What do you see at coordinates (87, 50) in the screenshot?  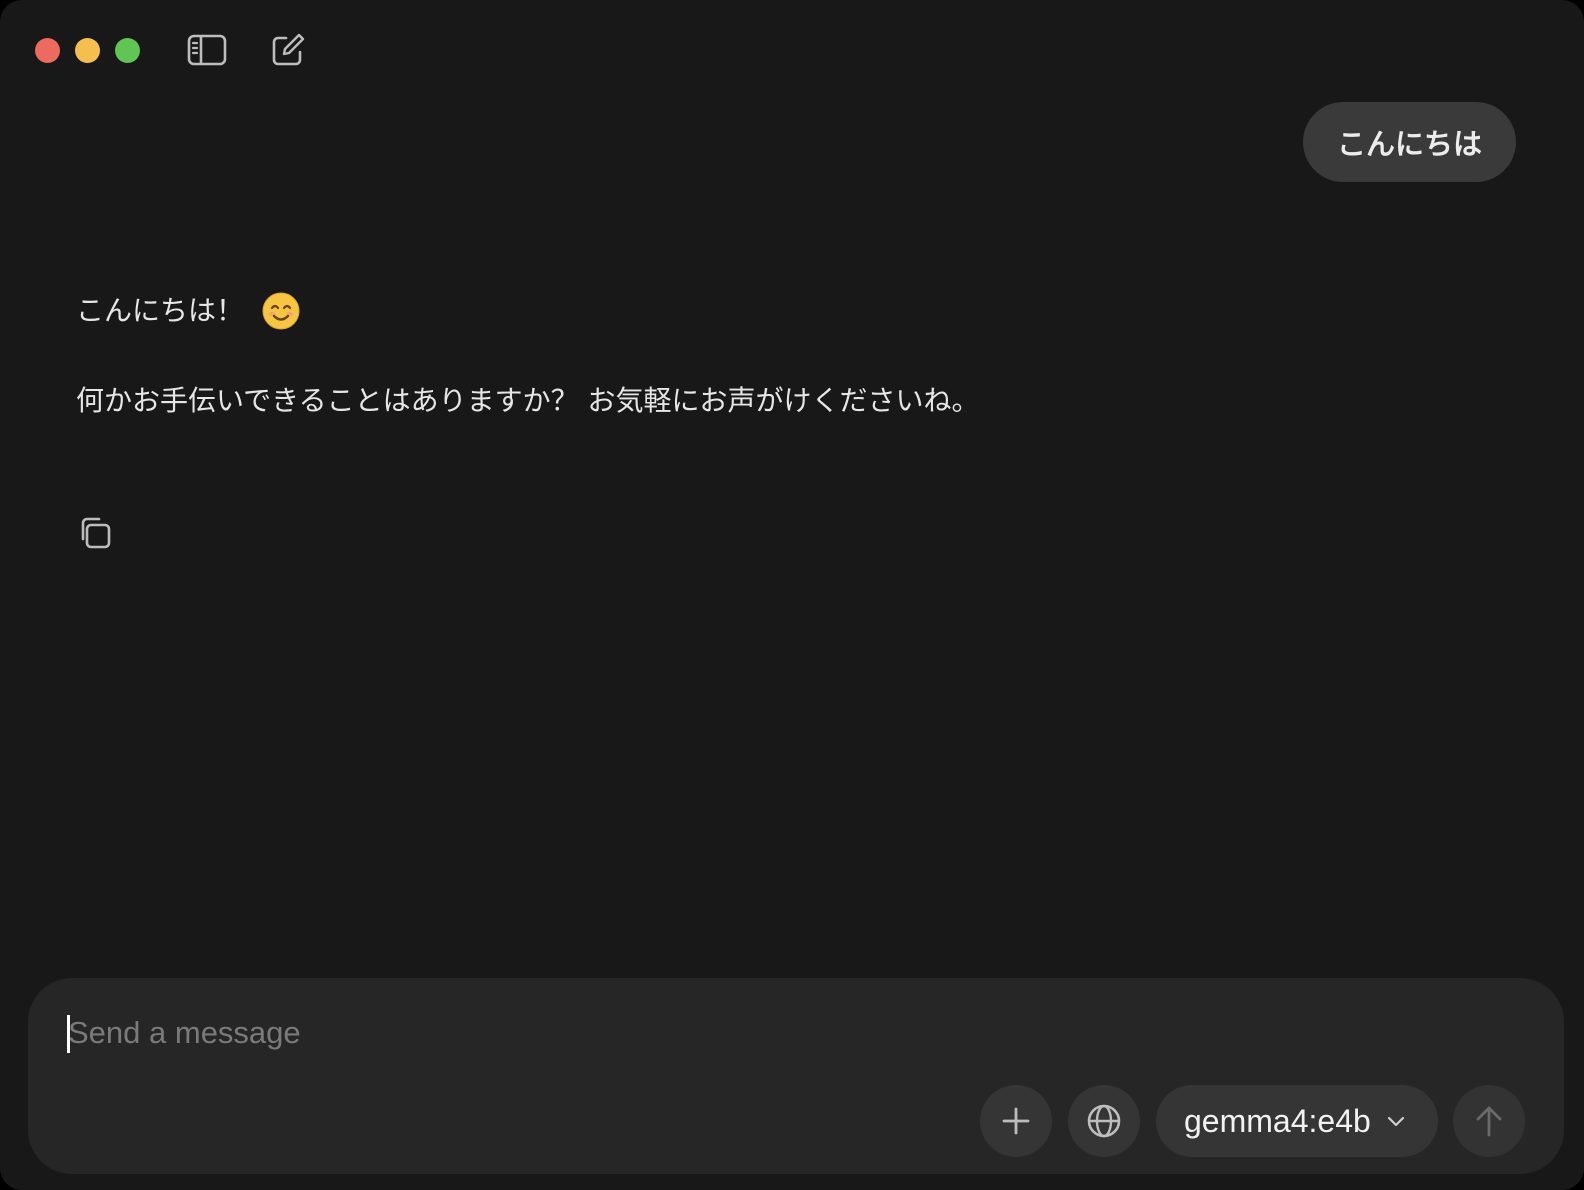 I see `window-minimize-button` at bounding box center [87, 50].